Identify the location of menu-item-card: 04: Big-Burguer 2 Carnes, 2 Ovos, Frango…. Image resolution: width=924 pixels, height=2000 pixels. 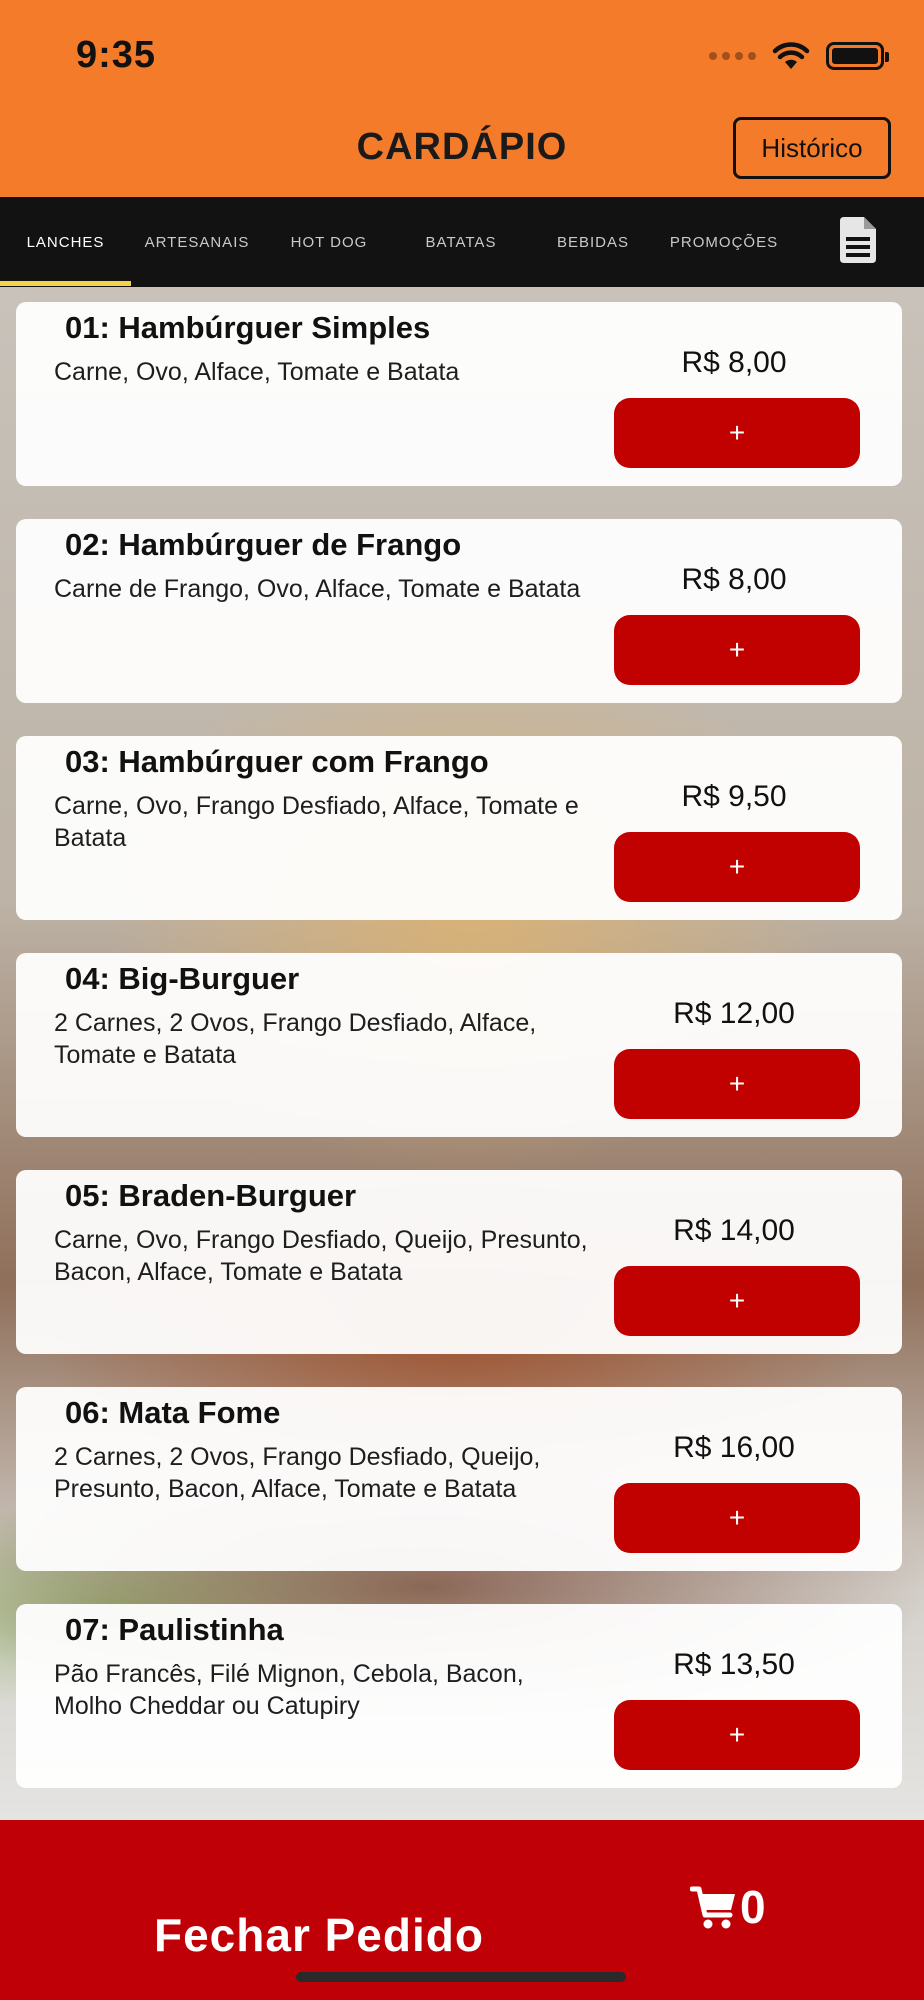
(459, 1045).